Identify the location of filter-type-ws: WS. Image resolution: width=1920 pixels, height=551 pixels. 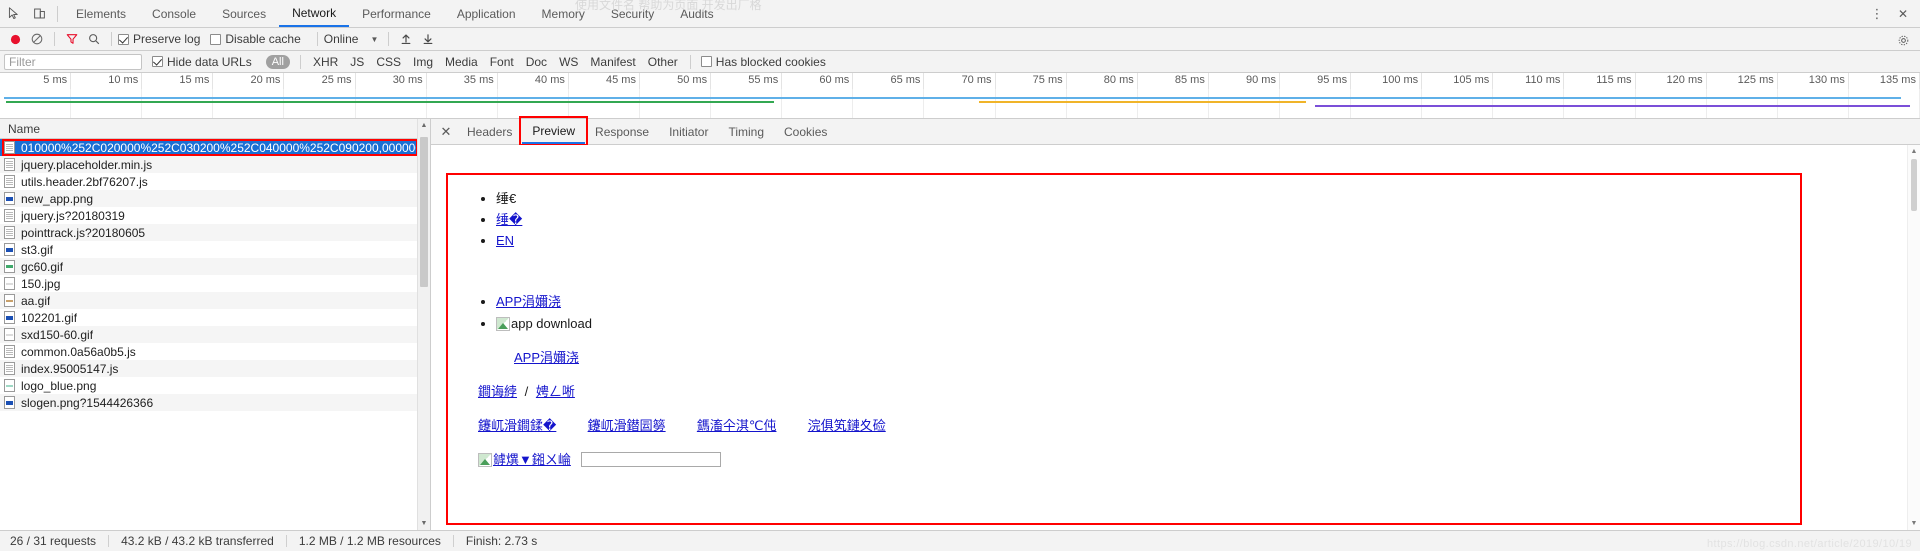
(568, 62).